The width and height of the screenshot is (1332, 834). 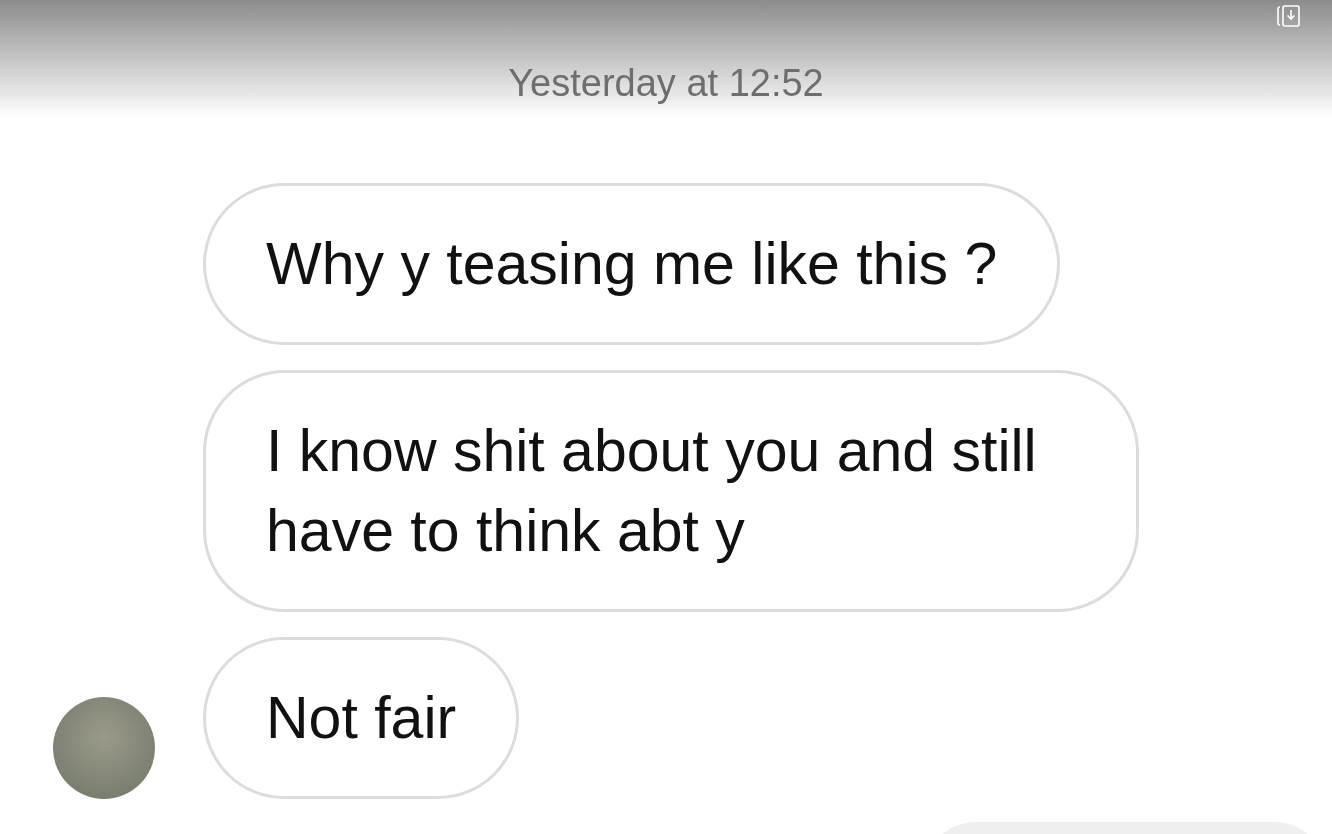 What do you see at coordinates (632, 264) in the screenshot?
I see `message-bubble: Why y teasing me like this ?` at bounding box center [632, 264].